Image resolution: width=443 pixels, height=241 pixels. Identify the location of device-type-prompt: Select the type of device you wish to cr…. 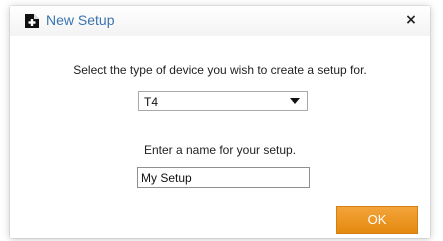
(220, 70).